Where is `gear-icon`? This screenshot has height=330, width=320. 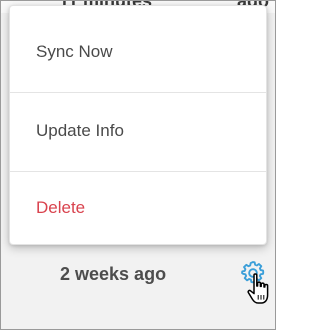
gear-icon is located at coordinates (253, 272).